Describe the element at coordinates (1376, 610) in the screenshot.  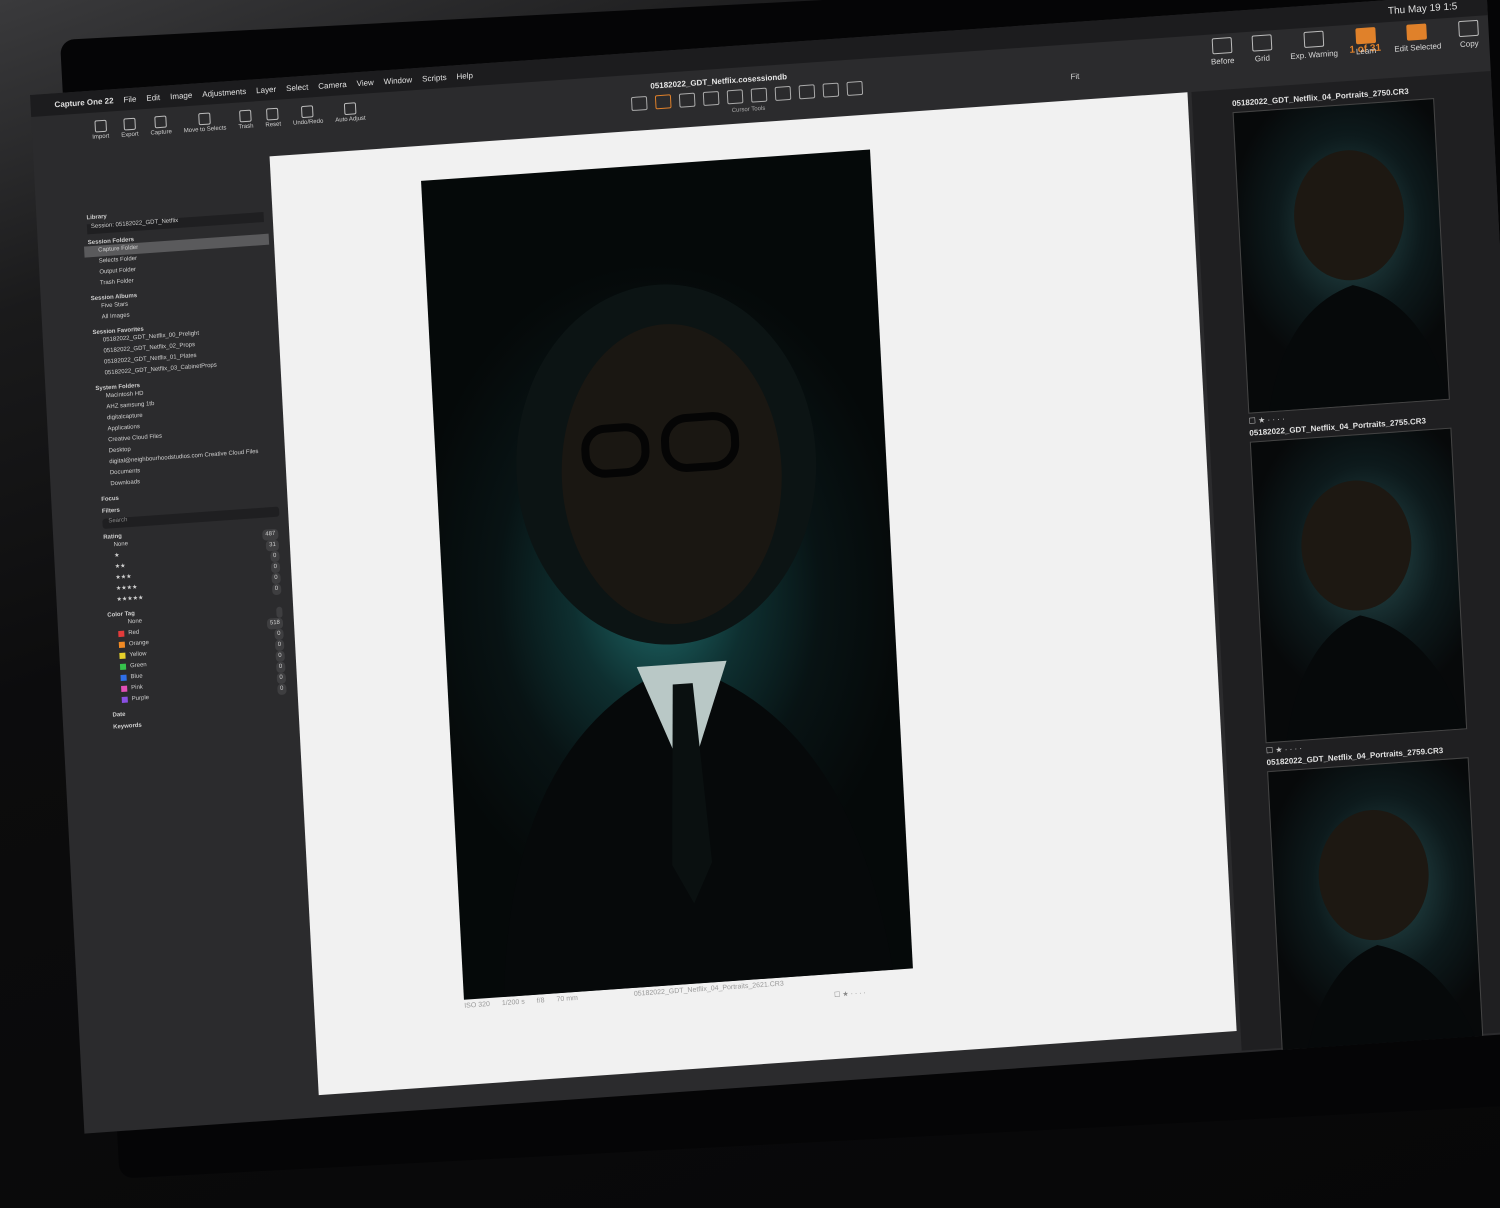
I see `thumbnail-portrait` at that location.